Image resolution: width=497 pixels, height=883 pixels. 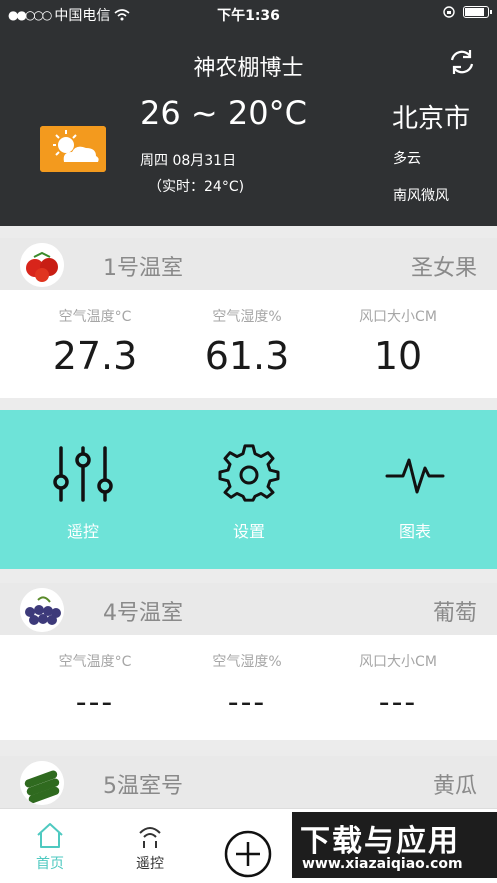 I want to click on weather-condition: 多云, so click(x=407, y=159).